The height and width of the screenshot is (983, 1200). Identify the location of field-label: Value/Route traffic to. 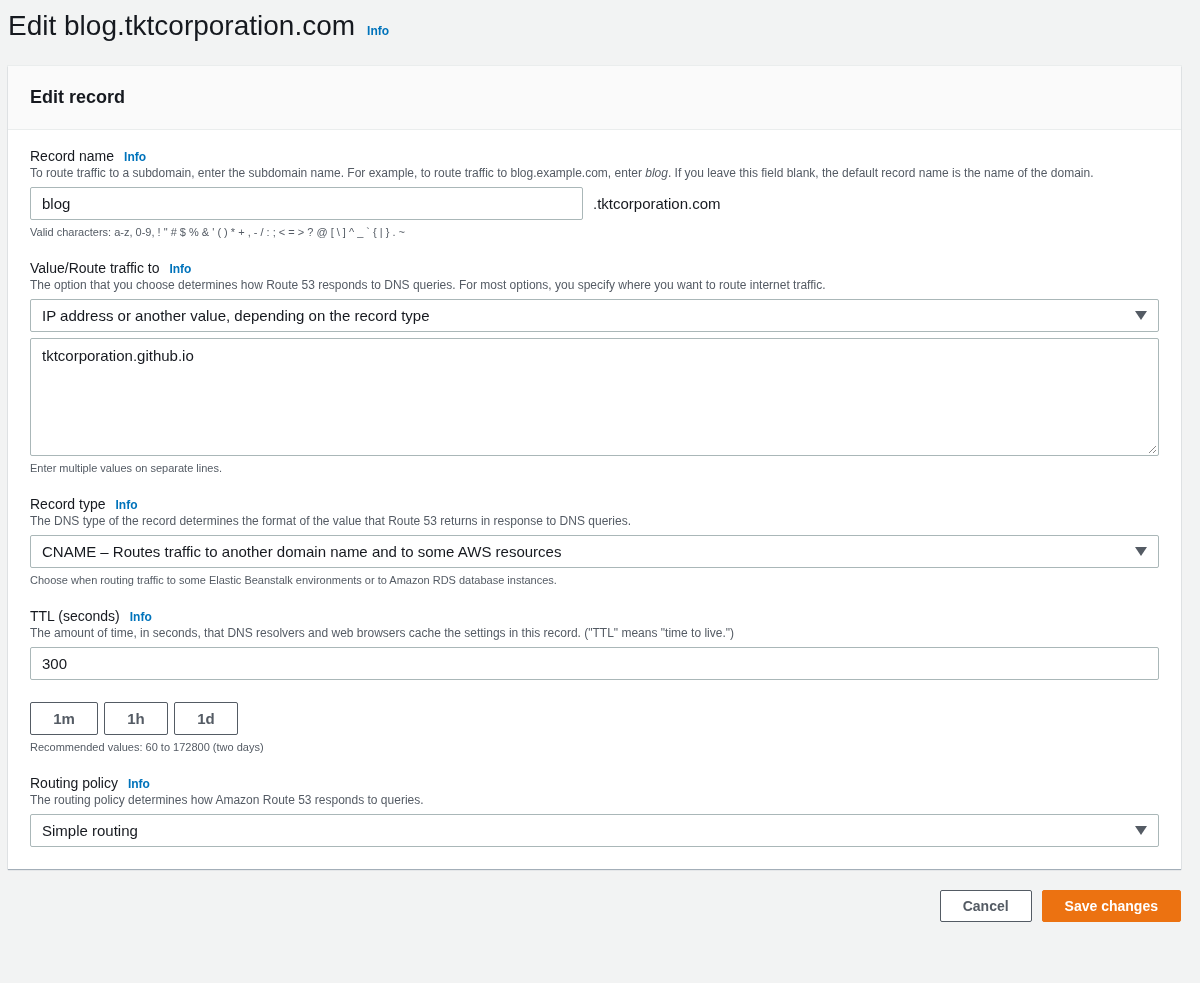
(95, 268).